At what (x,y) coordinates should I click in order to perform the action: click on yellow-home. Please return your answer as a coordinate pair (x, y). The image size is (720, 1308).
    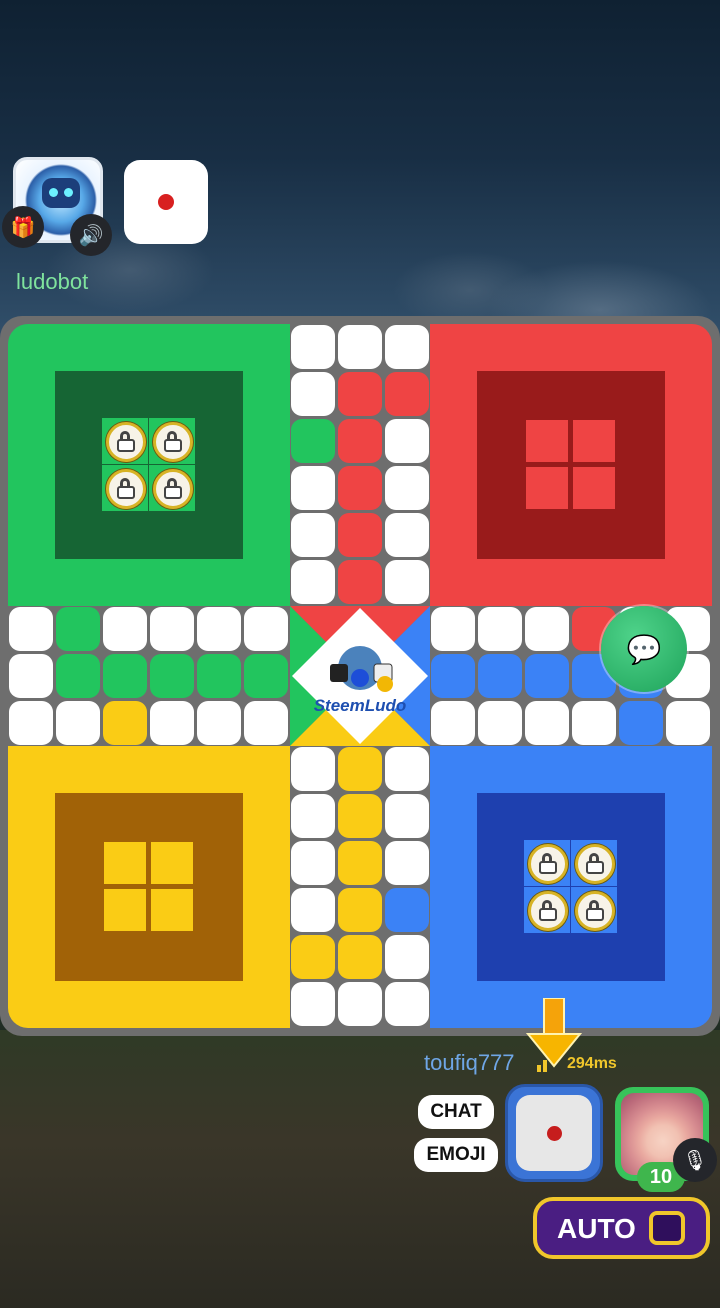
    Looking at the image, I should click on (149, 887).